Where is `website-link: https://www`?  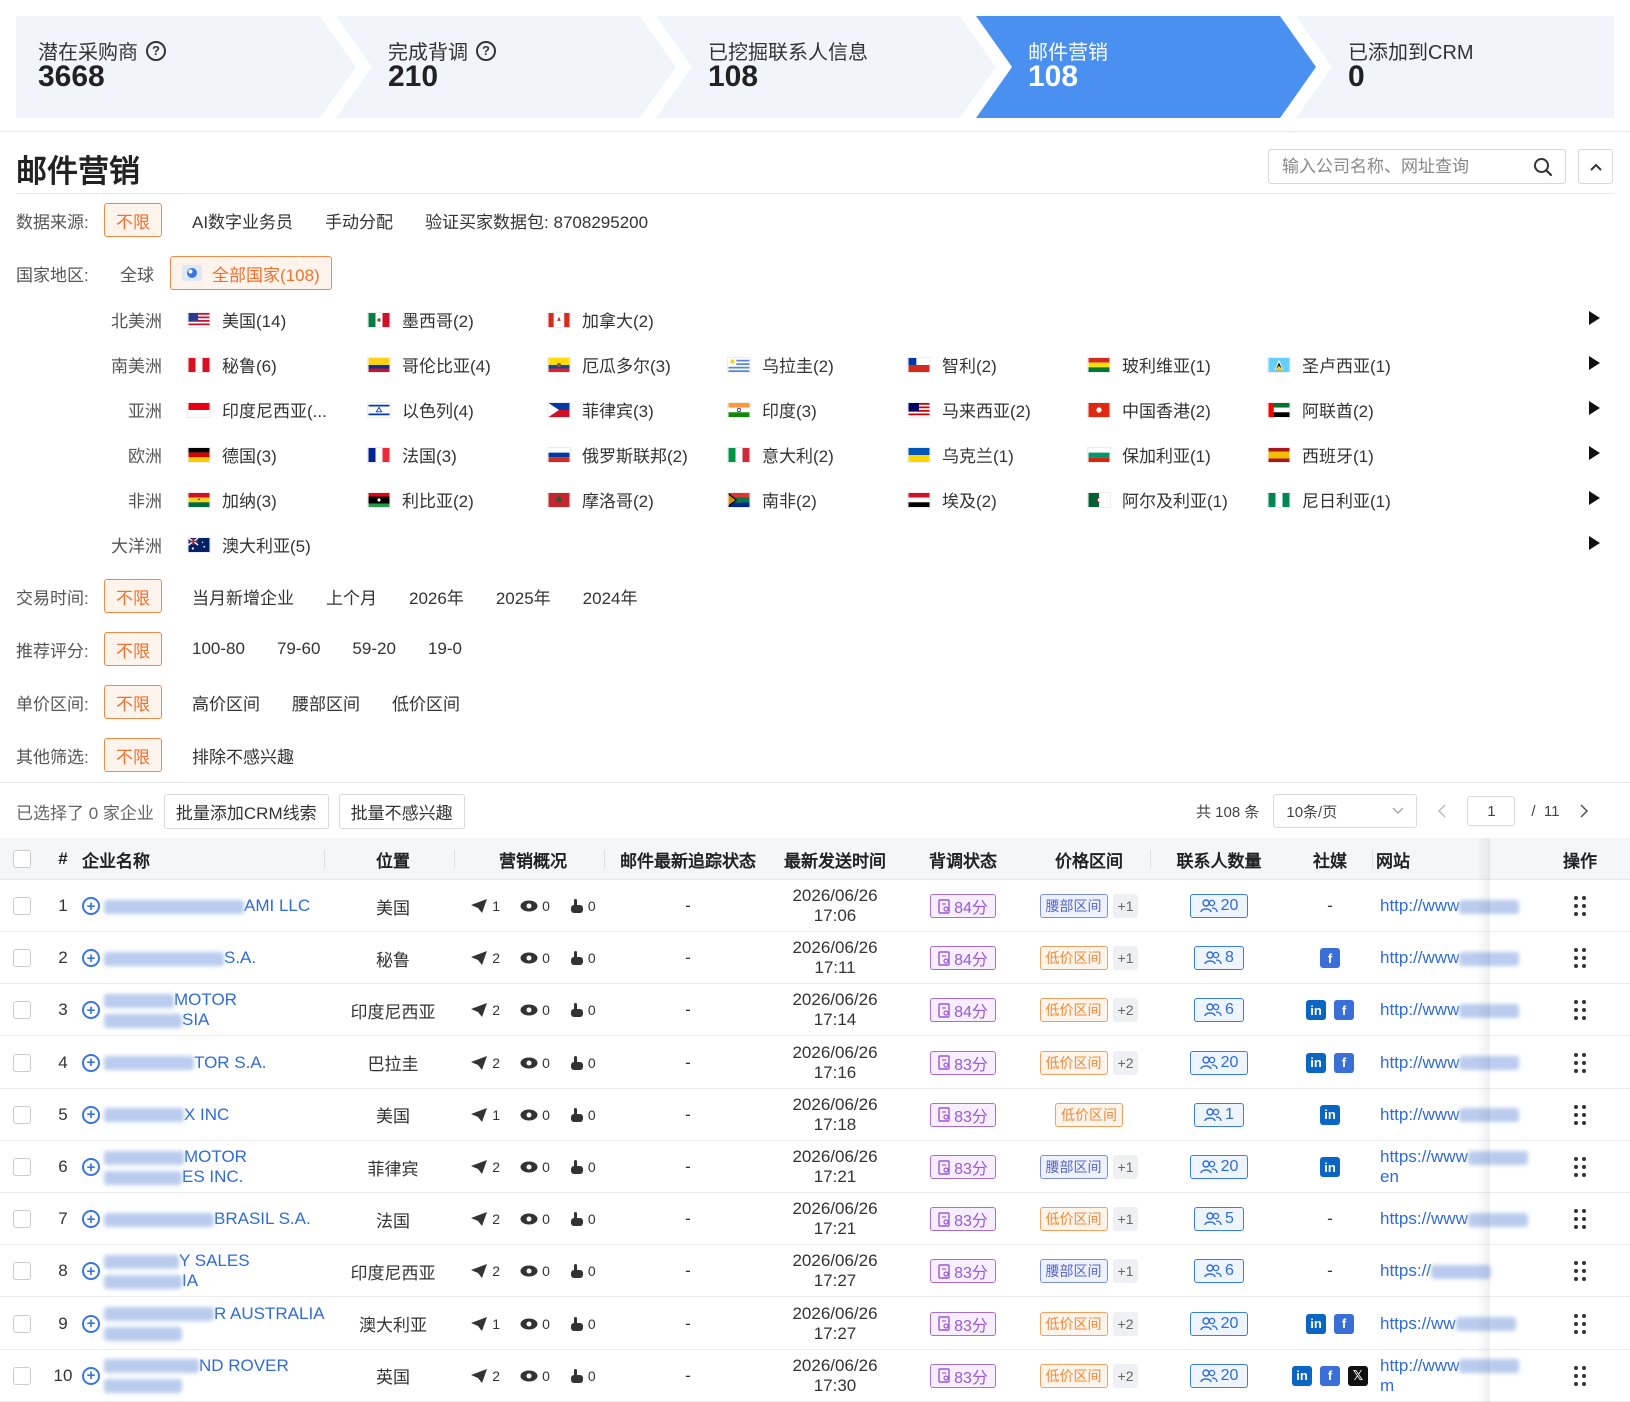 website-link: https://www is located at coordinates (1454, 1219).